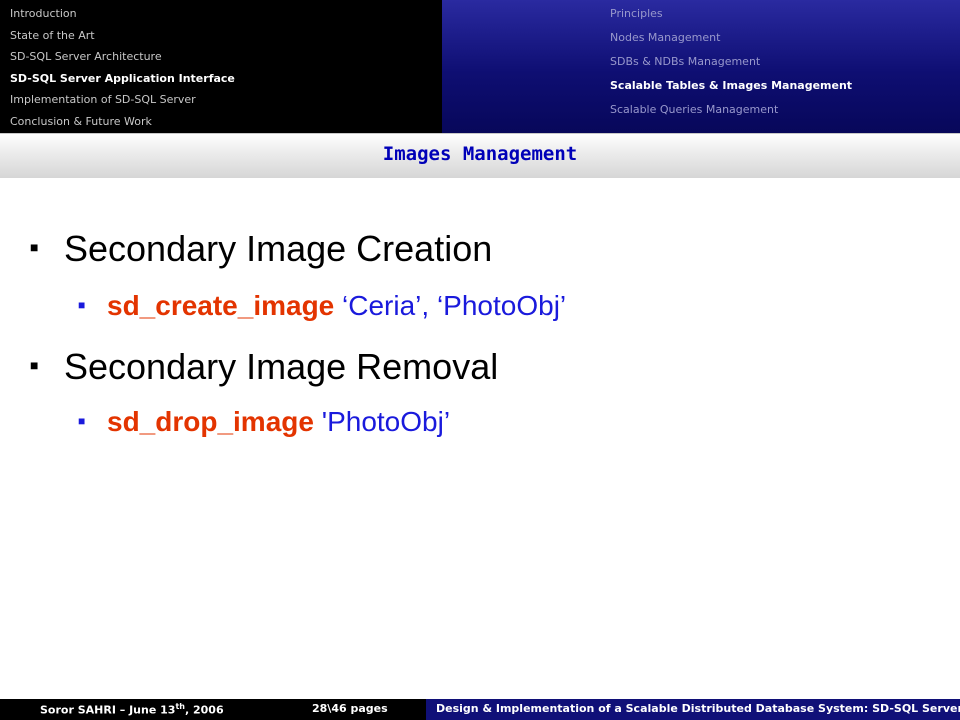 The image size is (960, 720). I want to click on bullet-secondary-image-creation: ■ Secondary Image Creation, so click(261, 250).